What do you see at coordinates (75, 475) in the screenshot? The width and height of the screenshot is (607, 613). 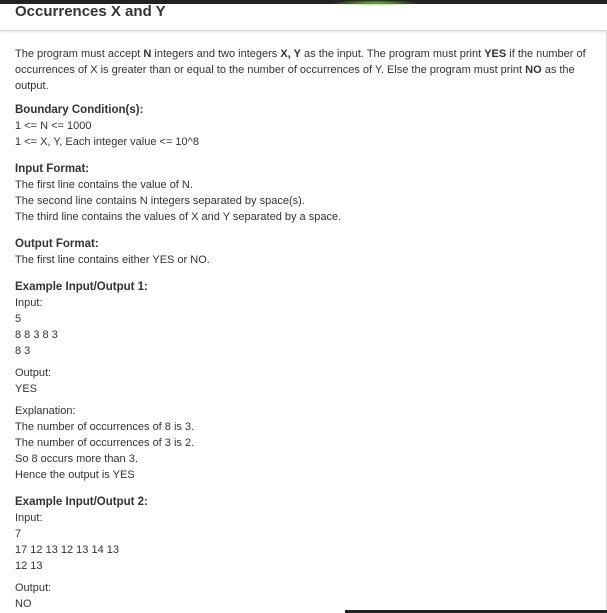 I see `example1-explanation-line: Hence the output is YES` at bounding box center [75, 475].